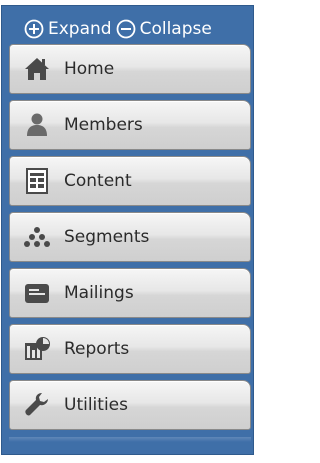  Describe the element at coordinates (34, 29) in the screenshot. I see `plus-circle-icon` at that location.